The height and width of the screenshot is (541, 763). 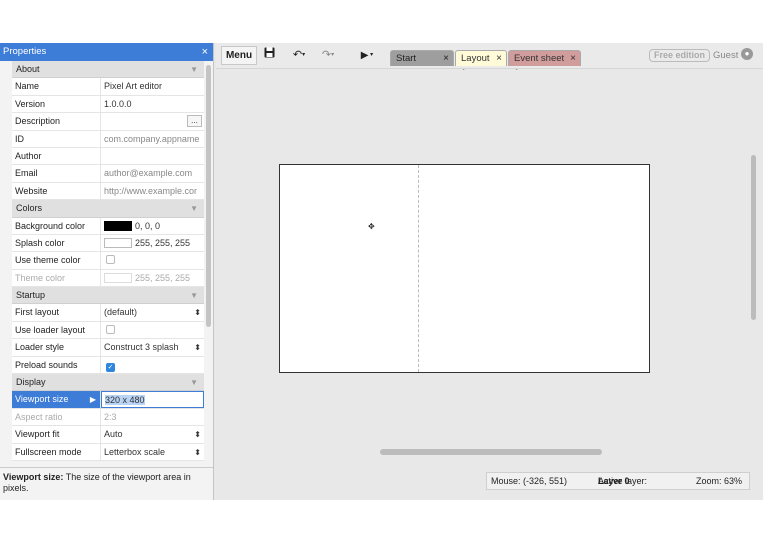 I want to click on section-startup: Startup ▼, so click(x=108, y=296).